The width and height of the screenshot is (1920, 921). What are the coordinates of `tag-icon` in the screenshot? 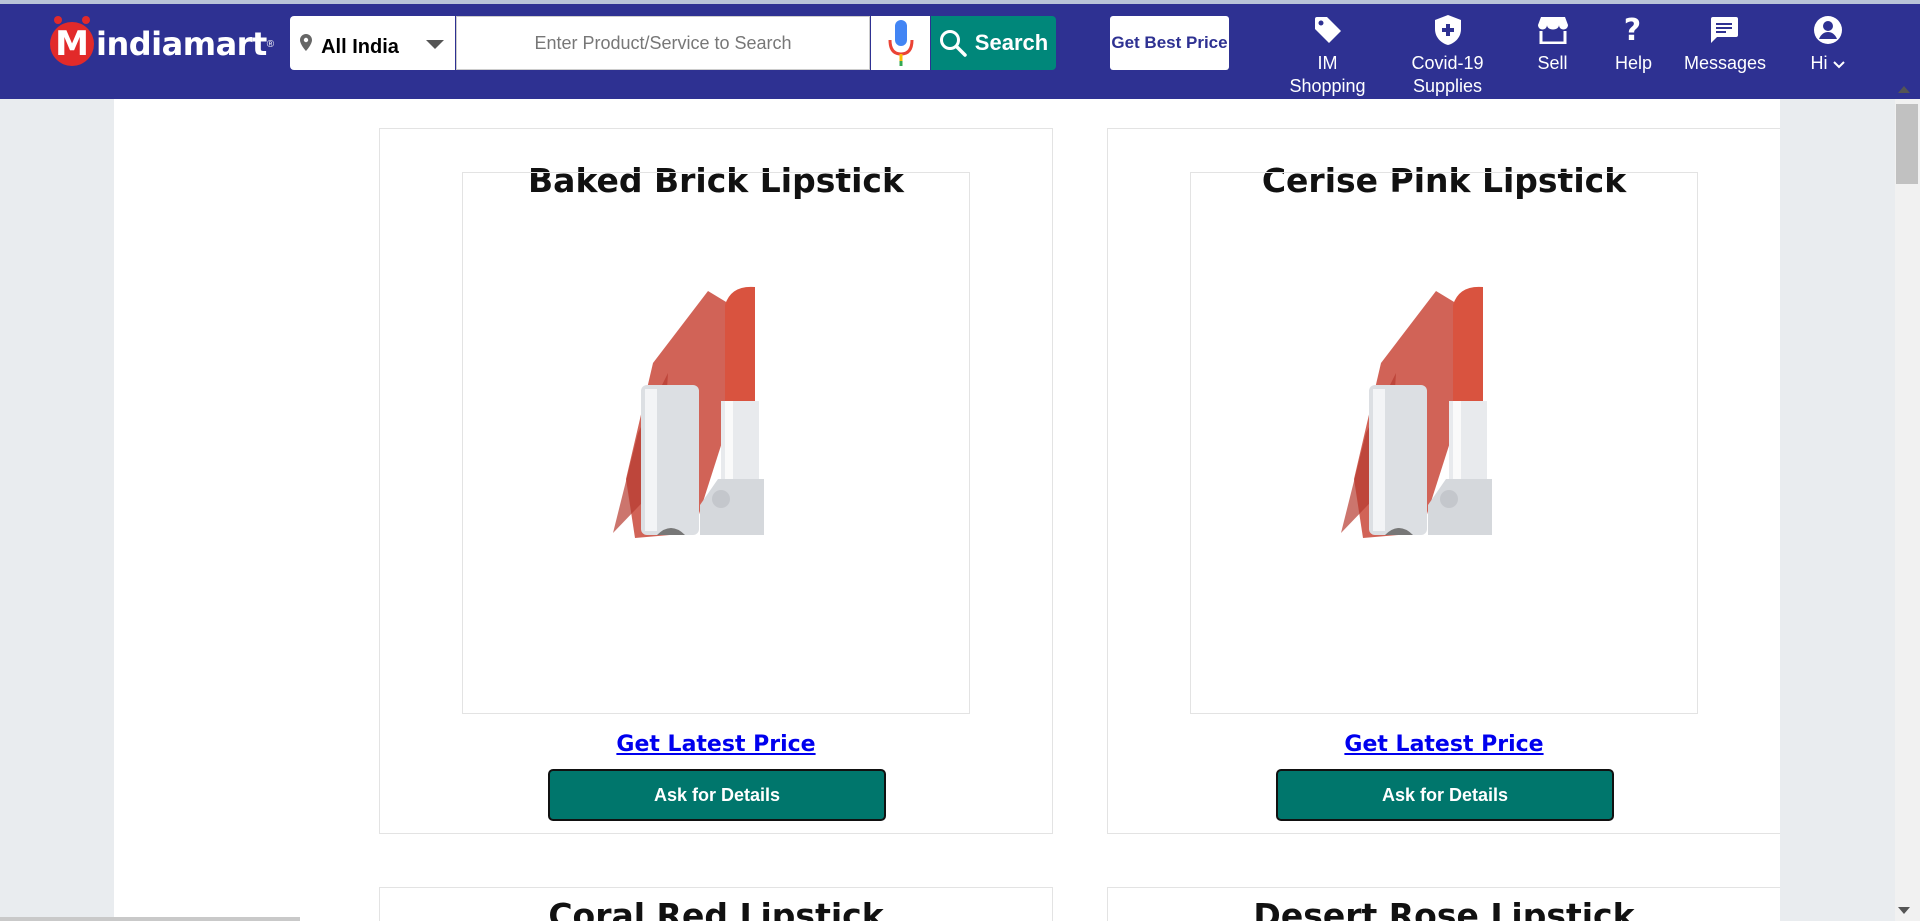 It's located at (1327, 30).